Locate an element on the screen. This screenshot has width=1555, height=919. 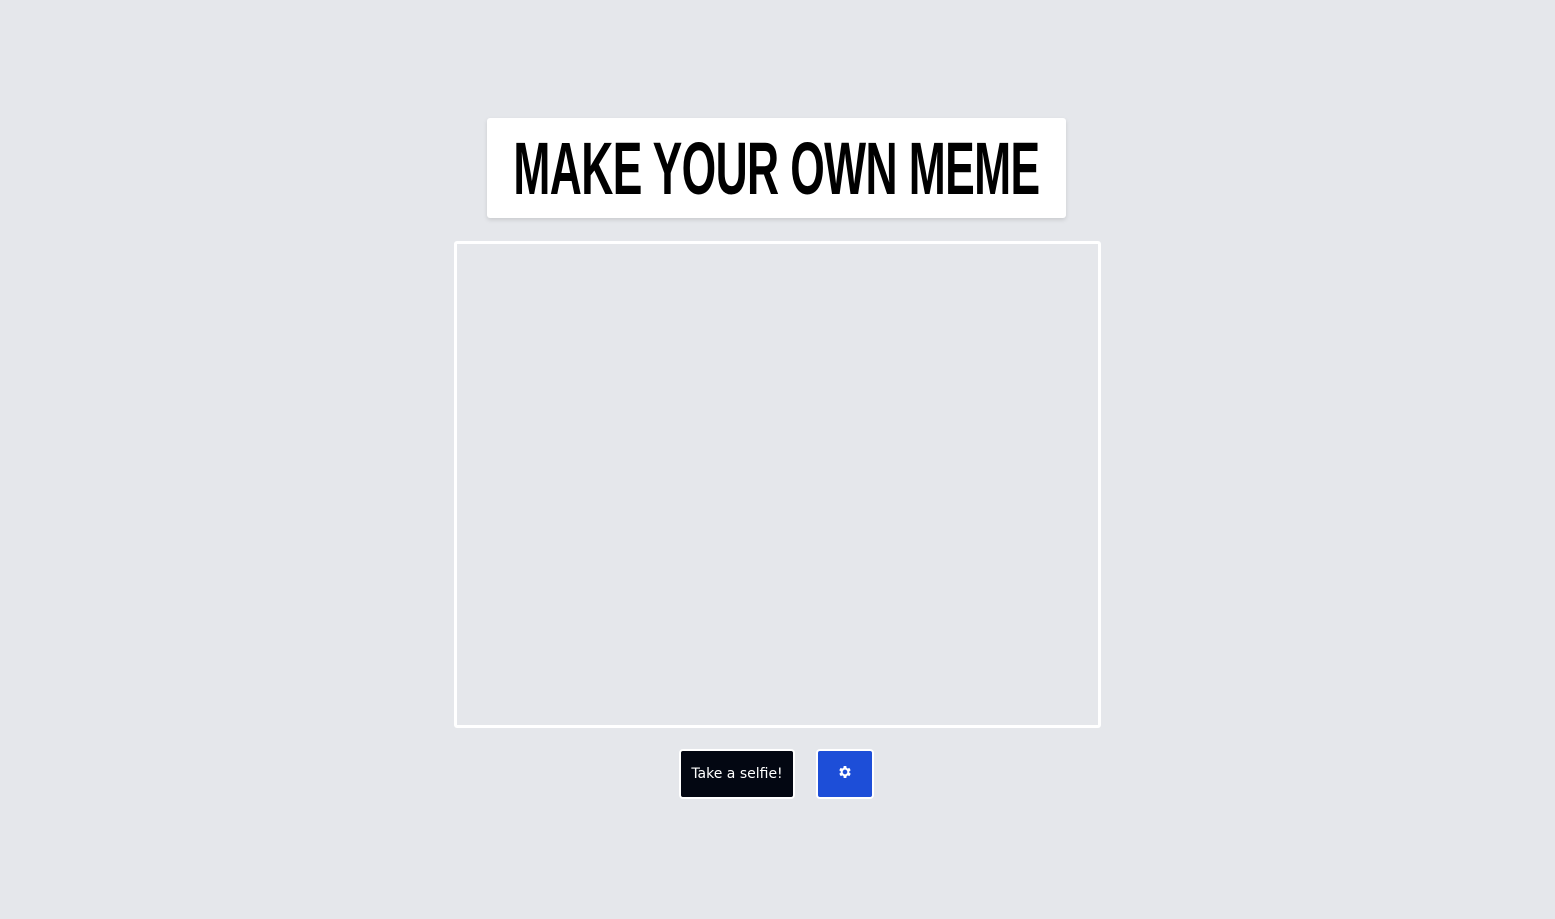
settings-button is located at coordinates (845, 774).